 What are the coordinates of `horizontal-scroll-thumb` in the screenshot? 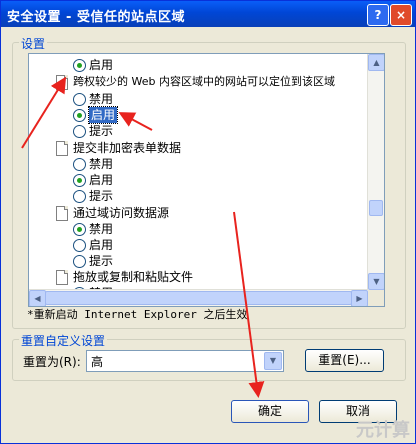 It's located at (198, 298).